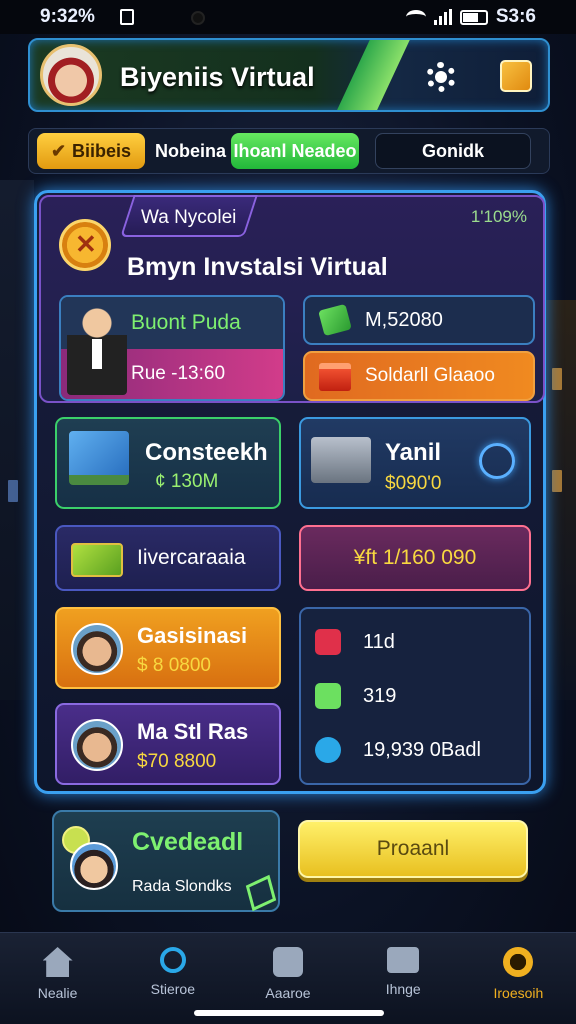 This screenshot has height=1024, width=576. I want to click on panel-tab-label: Wa Nycolei, so click(189, 217).